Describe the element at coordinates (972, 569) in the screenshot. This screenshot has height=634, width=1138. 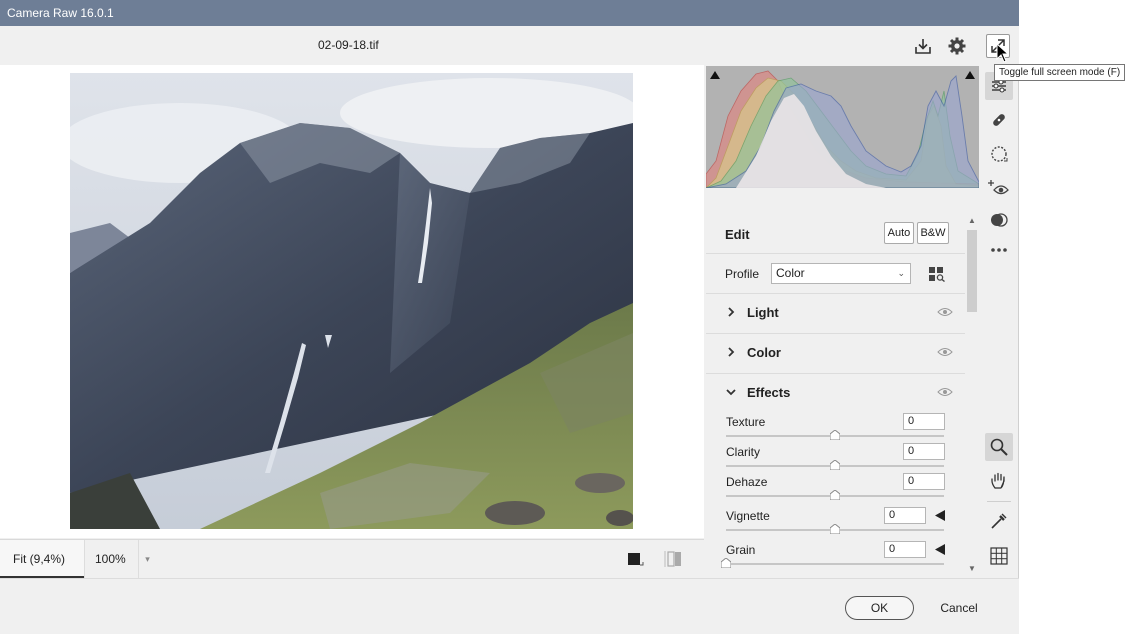
I see `scroll-down-icon: ▼` at that location.